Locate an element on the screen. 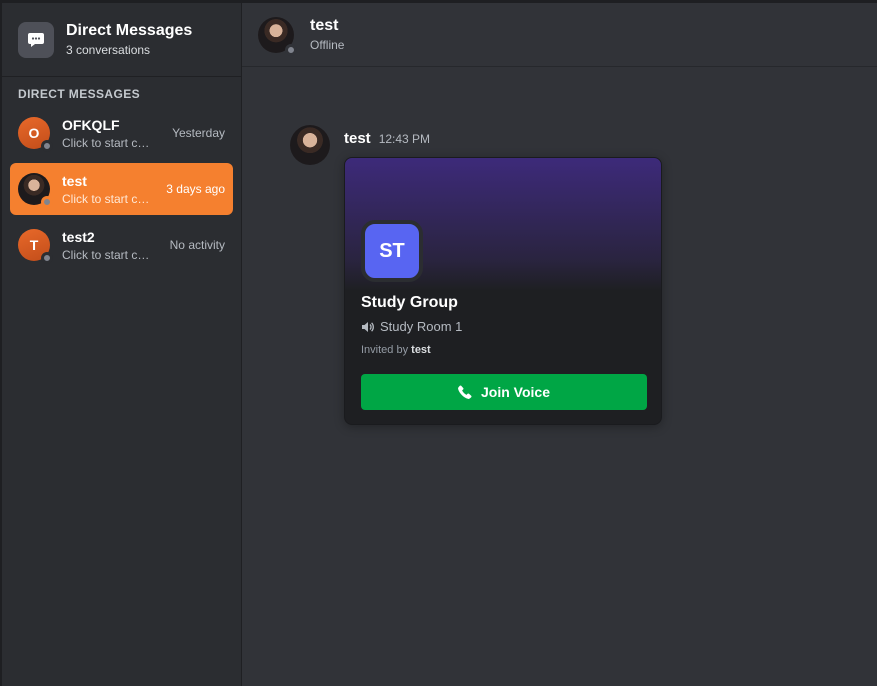  dm-time: 3 days ago is located at coordinates (195, 189).